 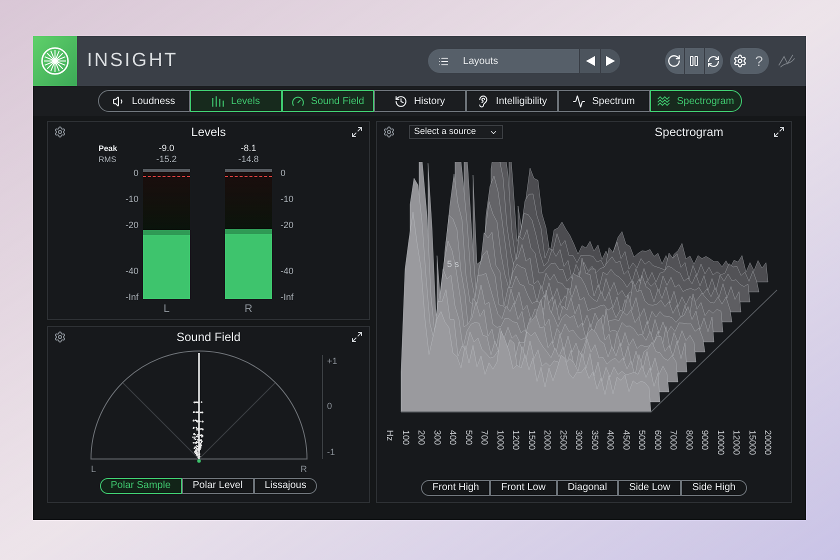 What do you see at coordinates (297, 101) in the screenshot?
I see `gauge-icon` at bounding box center [297, 101].